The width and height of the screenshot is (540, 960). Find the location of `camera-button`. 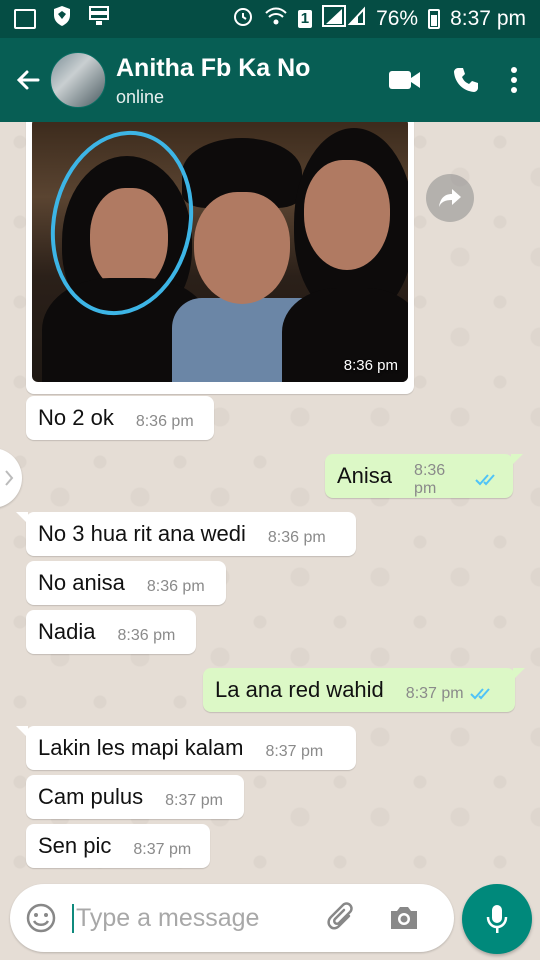

camera-button is located at coordinates (404, 918).